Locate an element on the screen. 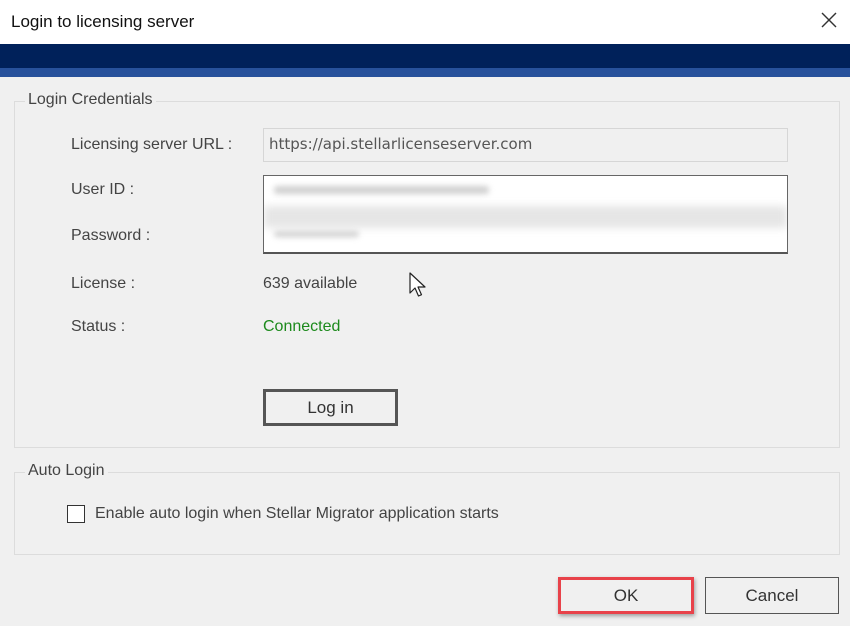 The width and height of the screenshot is (850, 626). window-title: Login to licensing server is located at coordinates (103, 21).